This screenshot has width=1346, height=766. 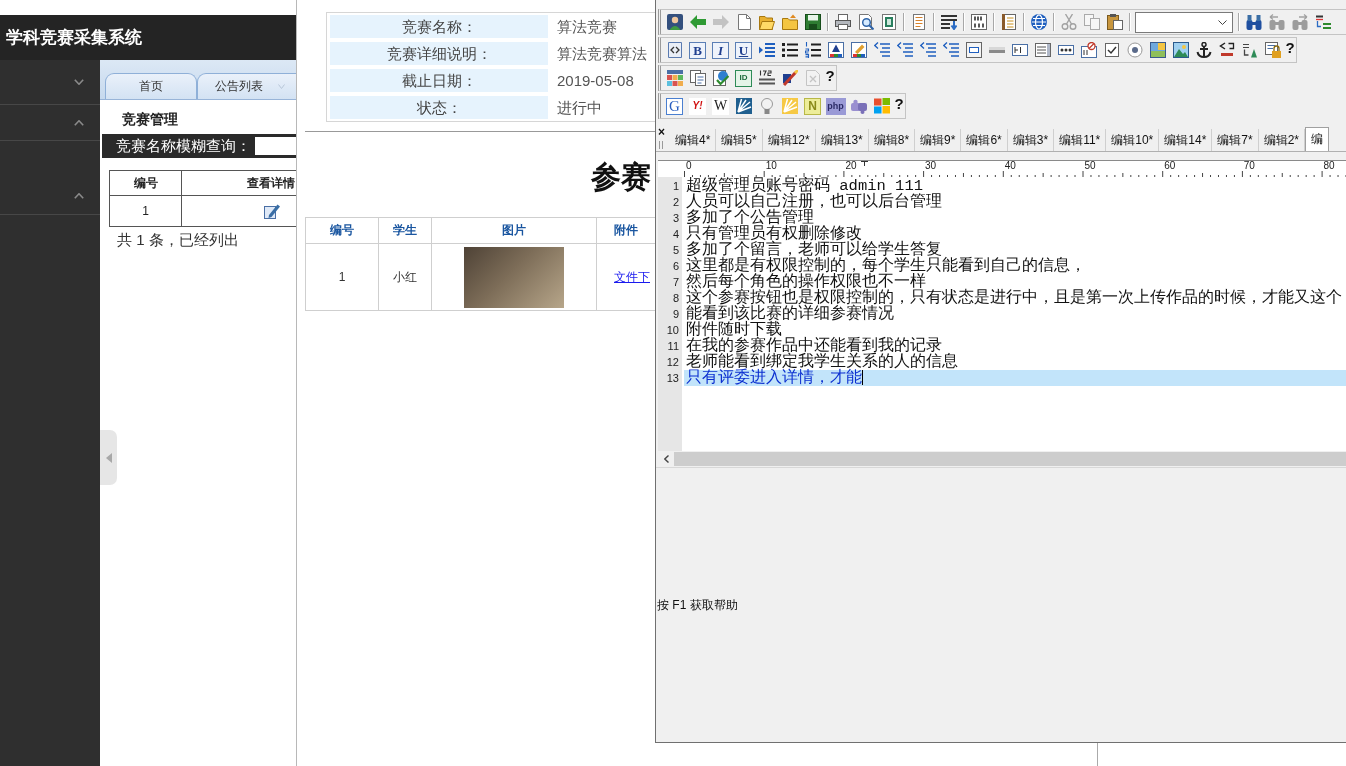 What do you see at coordinates (1134, 50) in the screenshot?
I see `radio-icon` at bounding box center [1134, 50].